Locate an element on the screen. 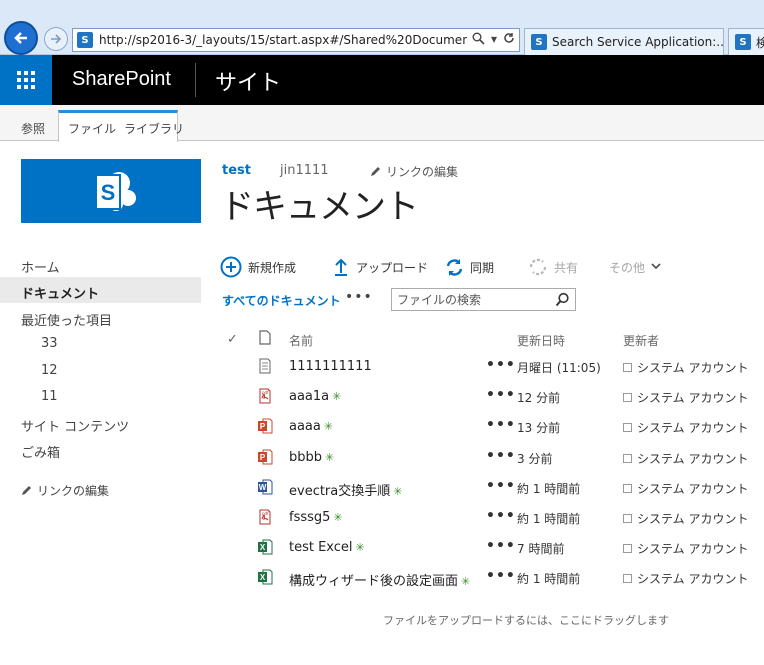 The width and height of the screenshot is (764, 665). dropdown-icon: ▾ is located at coordinates (494, 39).